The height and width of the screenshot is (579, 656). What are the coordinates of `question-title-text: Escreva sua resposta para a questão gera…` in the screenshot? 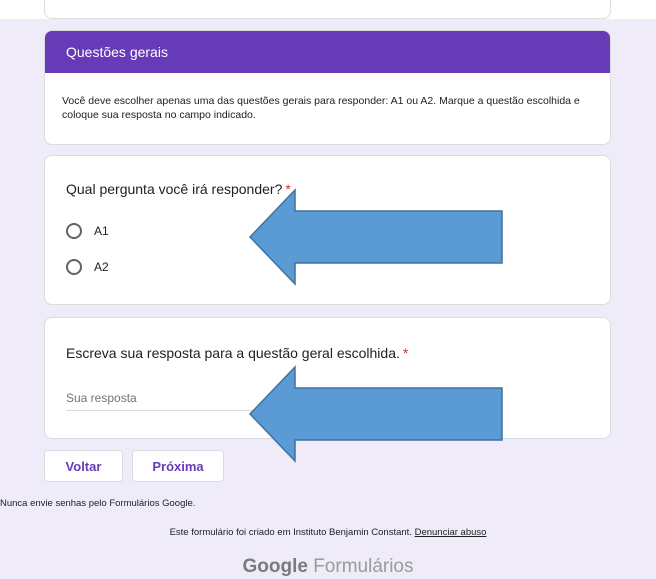 It's located at (233, 353).